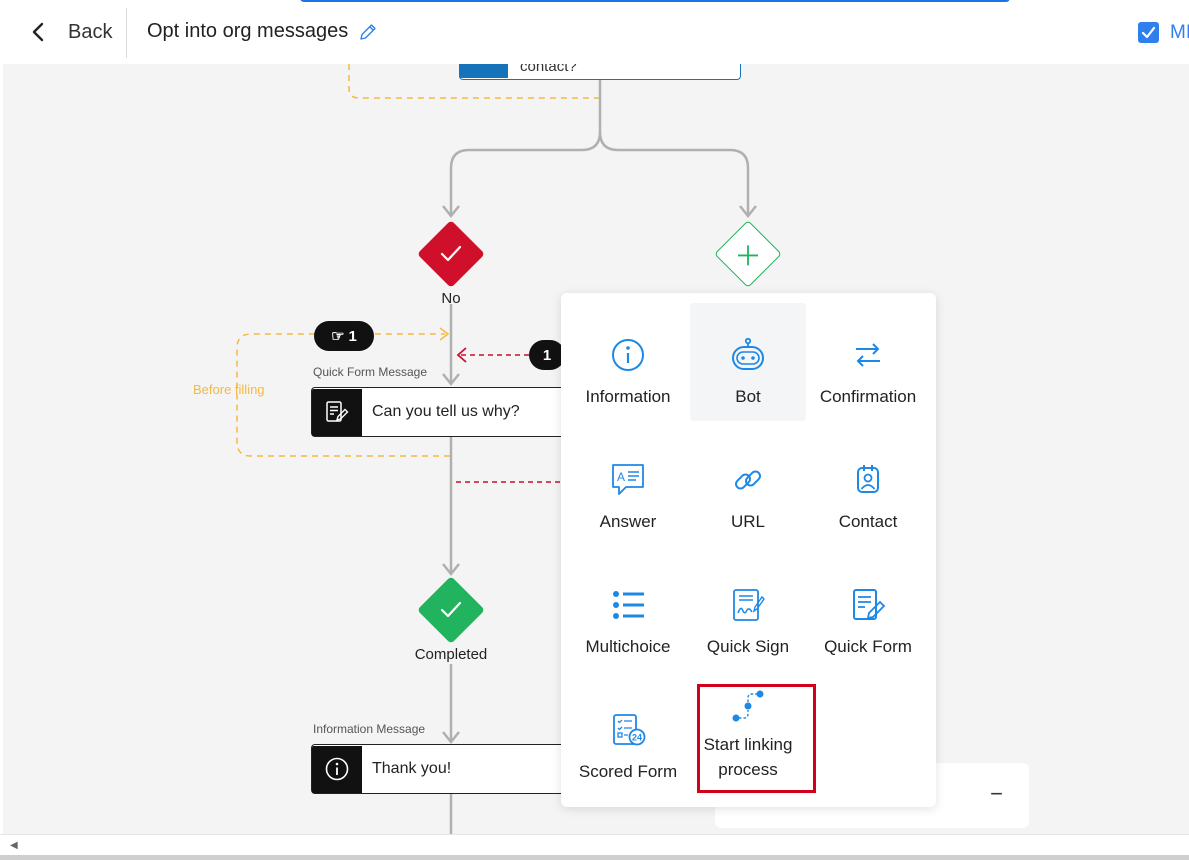 Image resolution: width=1189 pixels, height=860 pixels. What do you see at coordinates (628, 646) in the screenshot?
I see `option-label: Multichoice` at bounding box center [628, 646].